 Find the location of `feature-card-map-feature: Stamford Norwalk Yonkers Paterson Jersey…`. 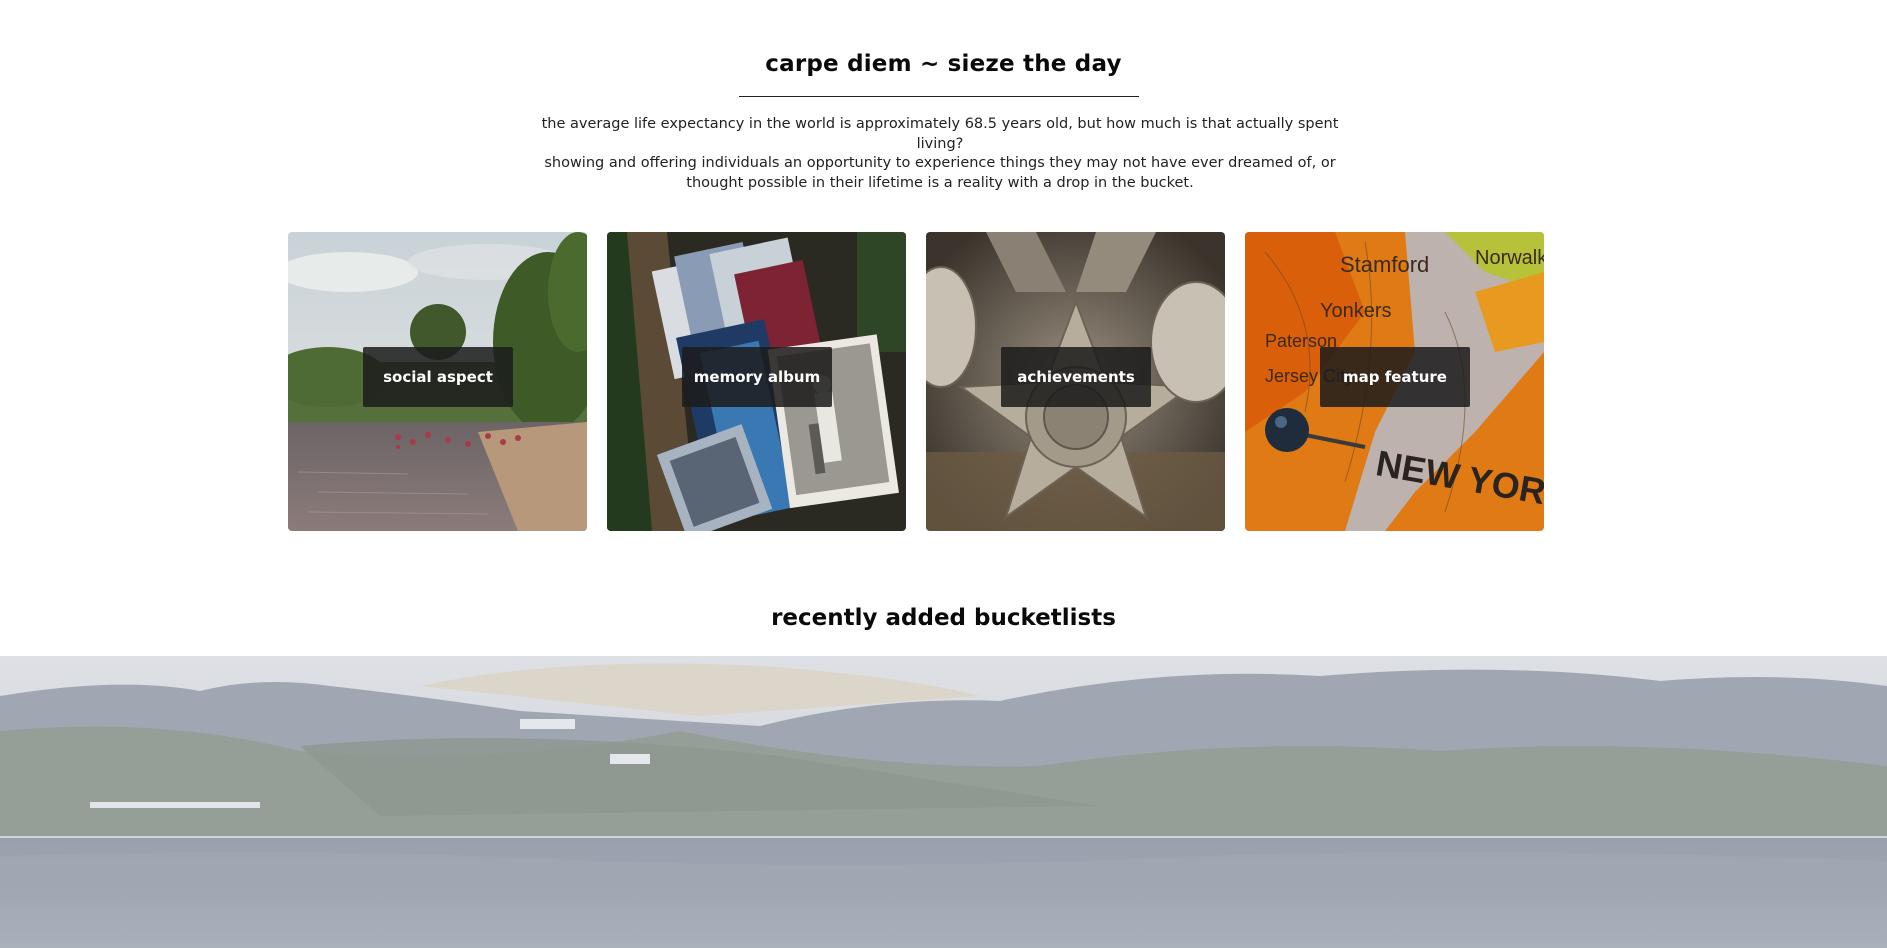

feature-card-map-feature: Stamford Norwalk Yonkers Paterson Jersey… is located at coordinates (1394, 381).